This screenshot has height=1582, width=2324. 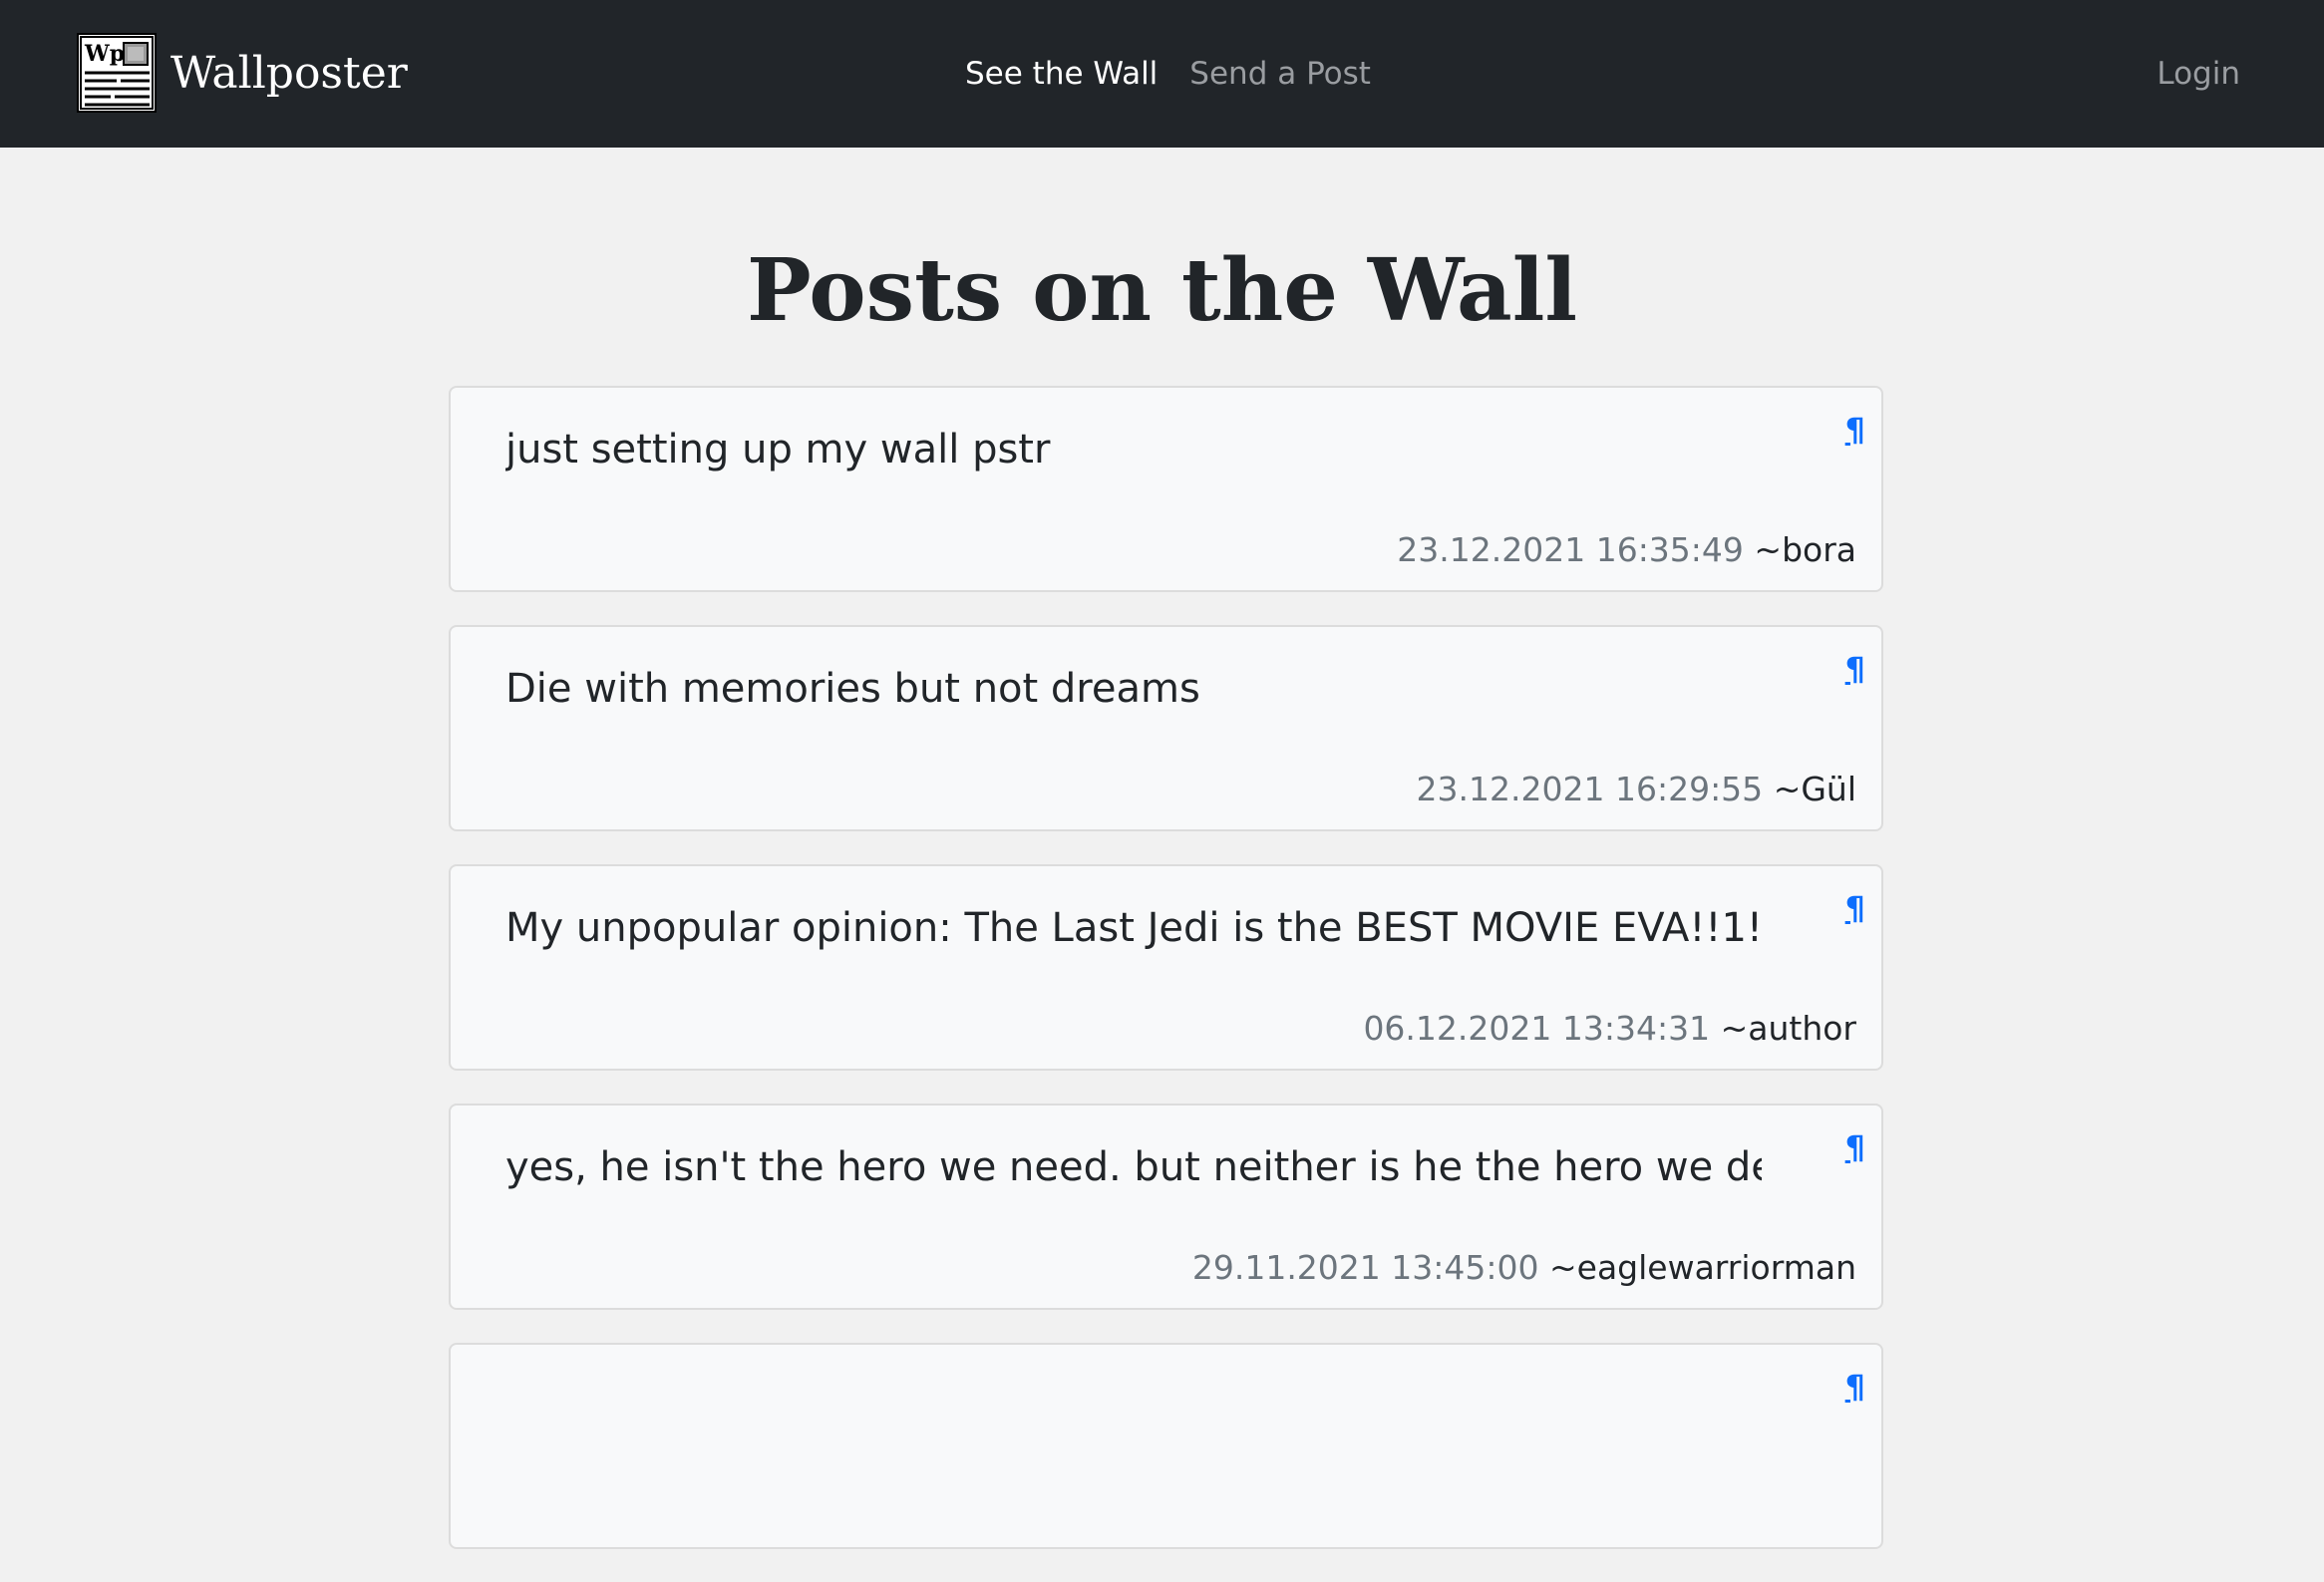 I want to click on post-text: Die with memories but not dreams, so click(x=852, y=689).